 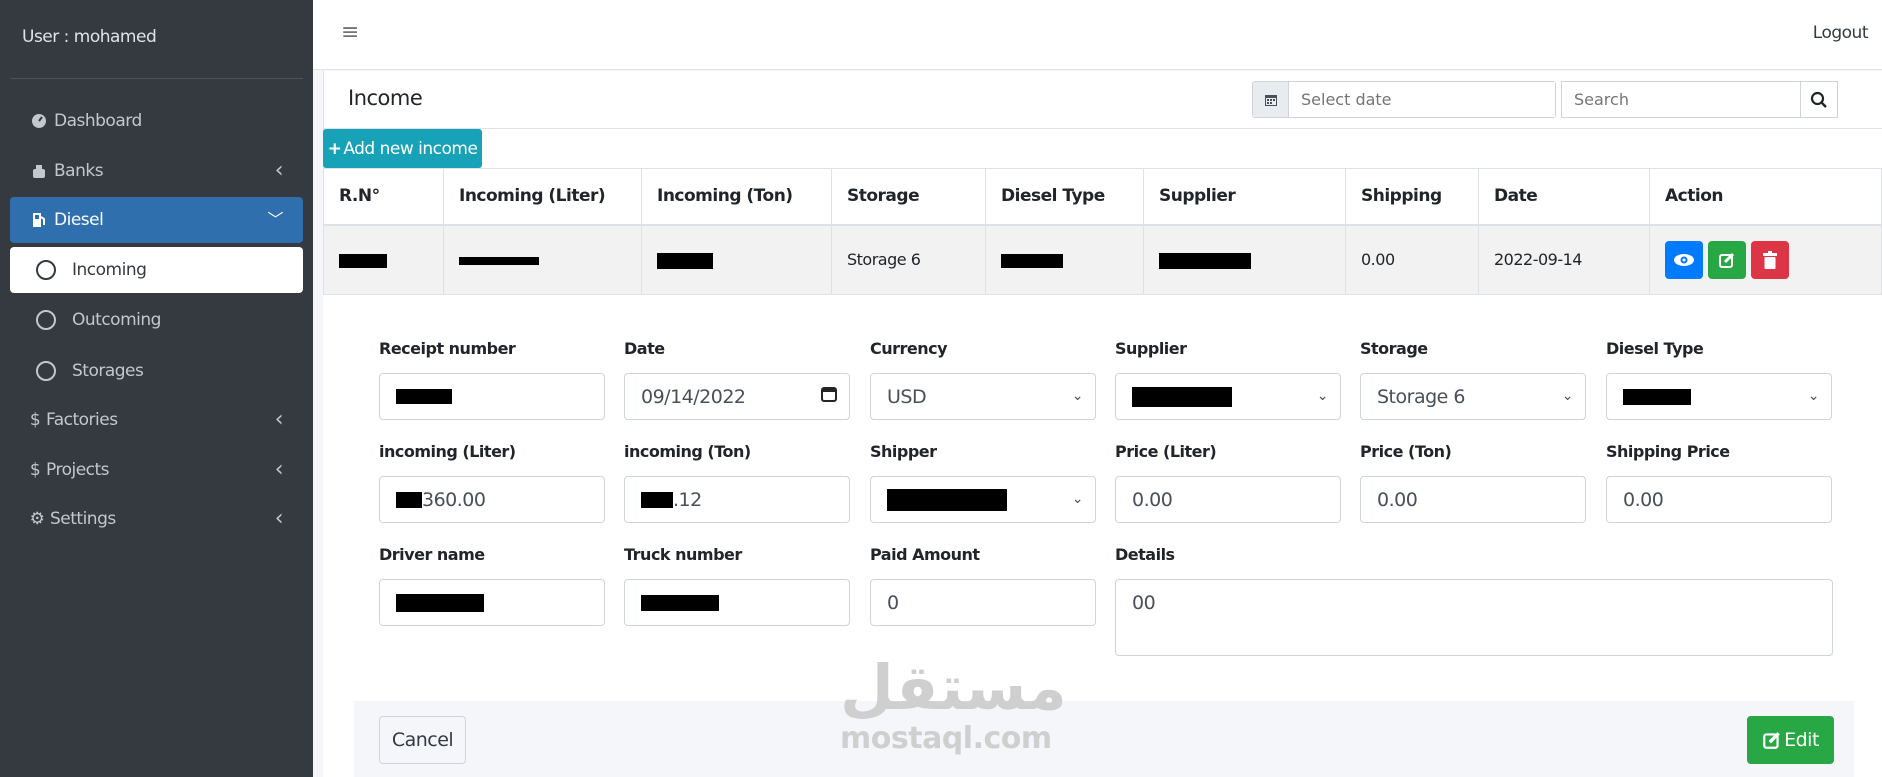 What do you see at coordinates (492, 396) in the screenshot?
I see `receipt-field` at bounding box center [492, 396].